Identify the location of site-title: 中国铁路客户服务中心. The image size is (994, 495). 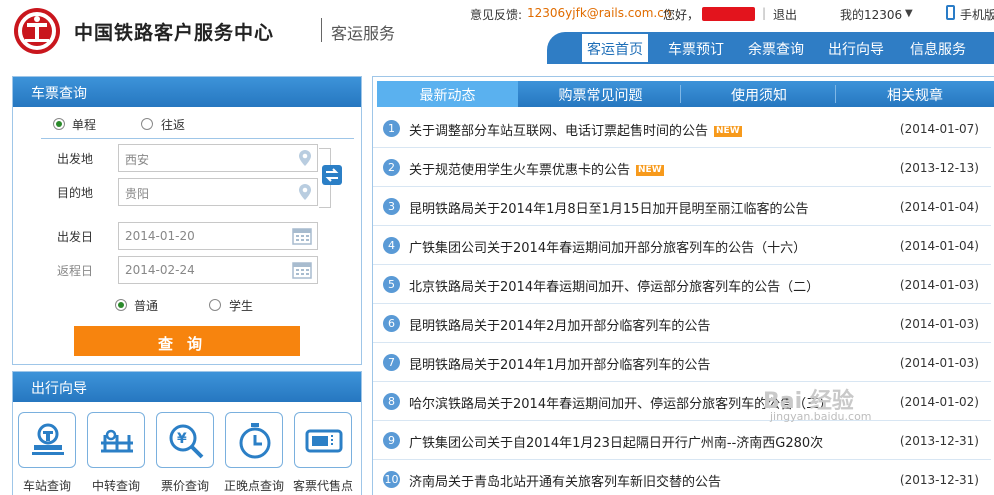
(174, 33).